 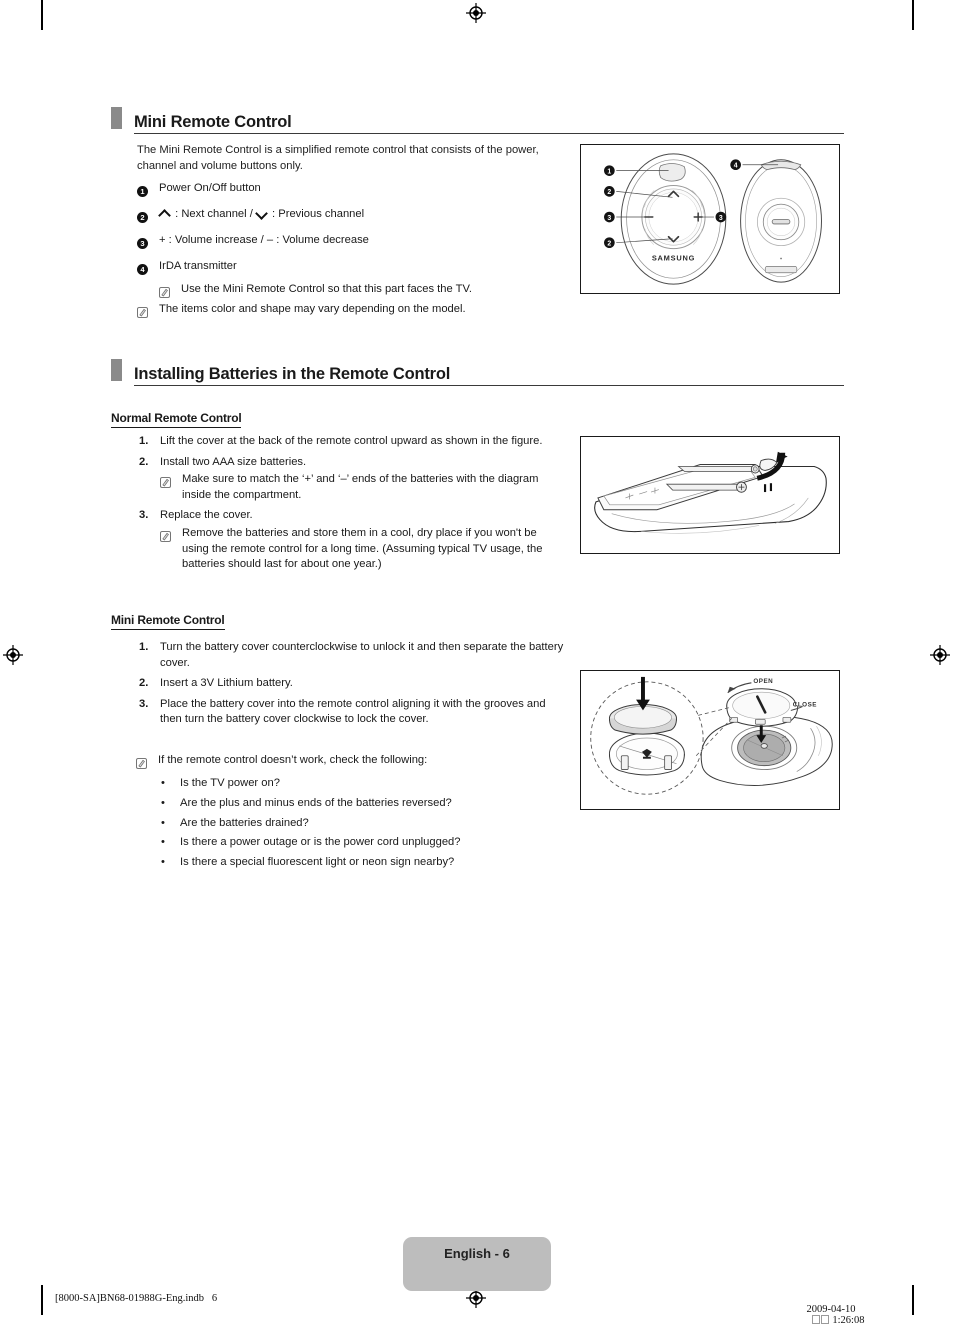 I want to click on chevron-down-icon, so click(x=262, y=213).